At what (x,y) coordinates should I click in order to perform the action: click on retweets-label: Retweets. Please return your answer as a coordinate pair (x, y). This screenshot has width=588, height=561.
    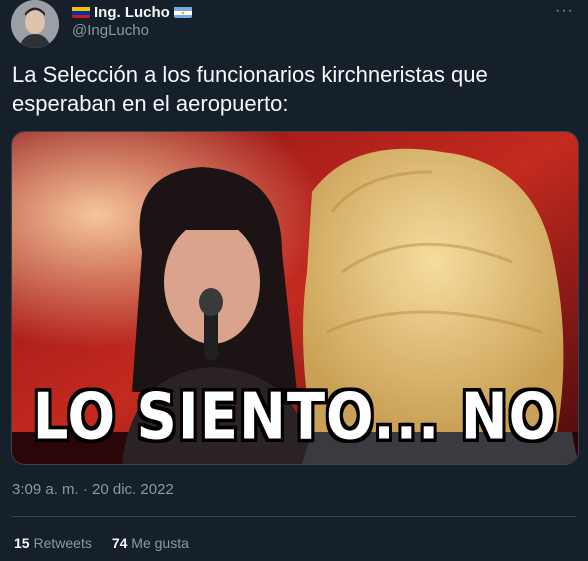
    Looking at the image, I should click on (62, 543).